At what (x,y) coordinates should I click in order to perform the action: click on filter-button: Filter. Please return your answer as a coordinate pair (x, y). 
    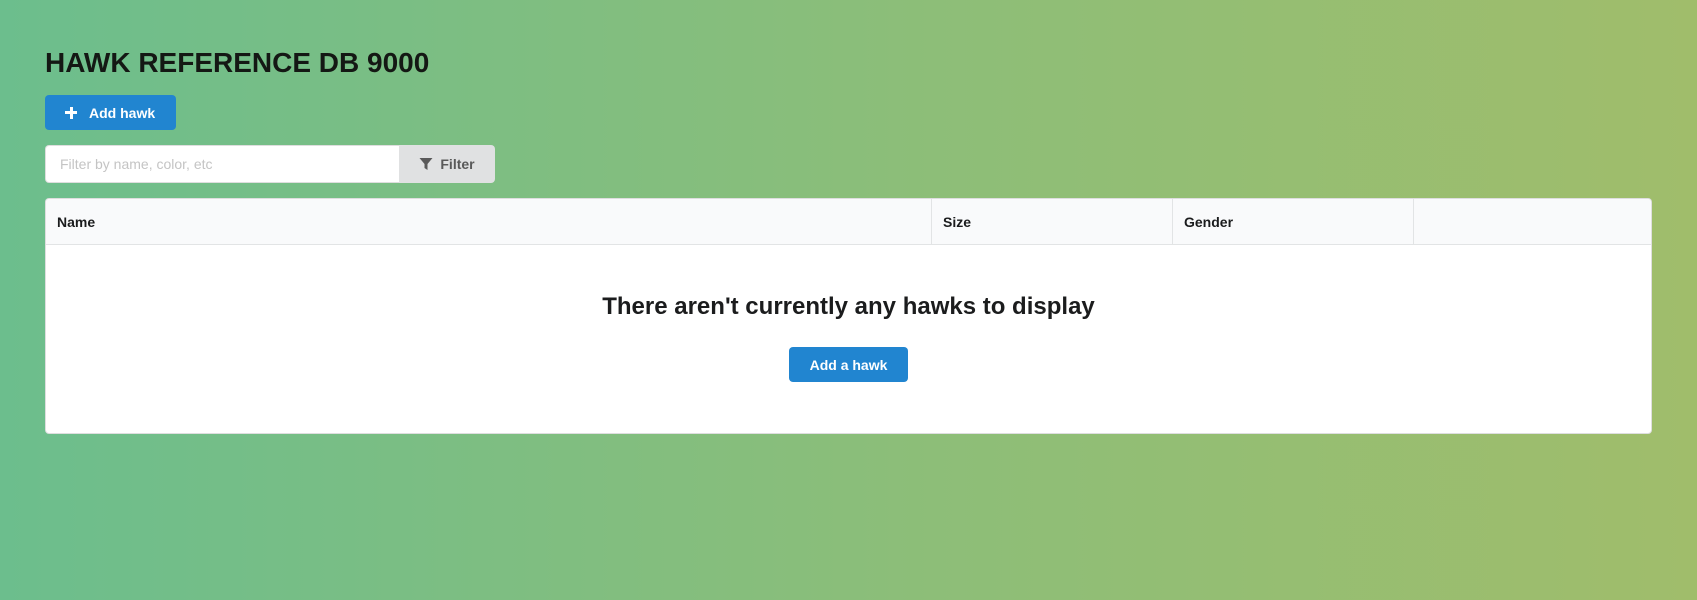
    Looking at the image, I should click on (447, 164).